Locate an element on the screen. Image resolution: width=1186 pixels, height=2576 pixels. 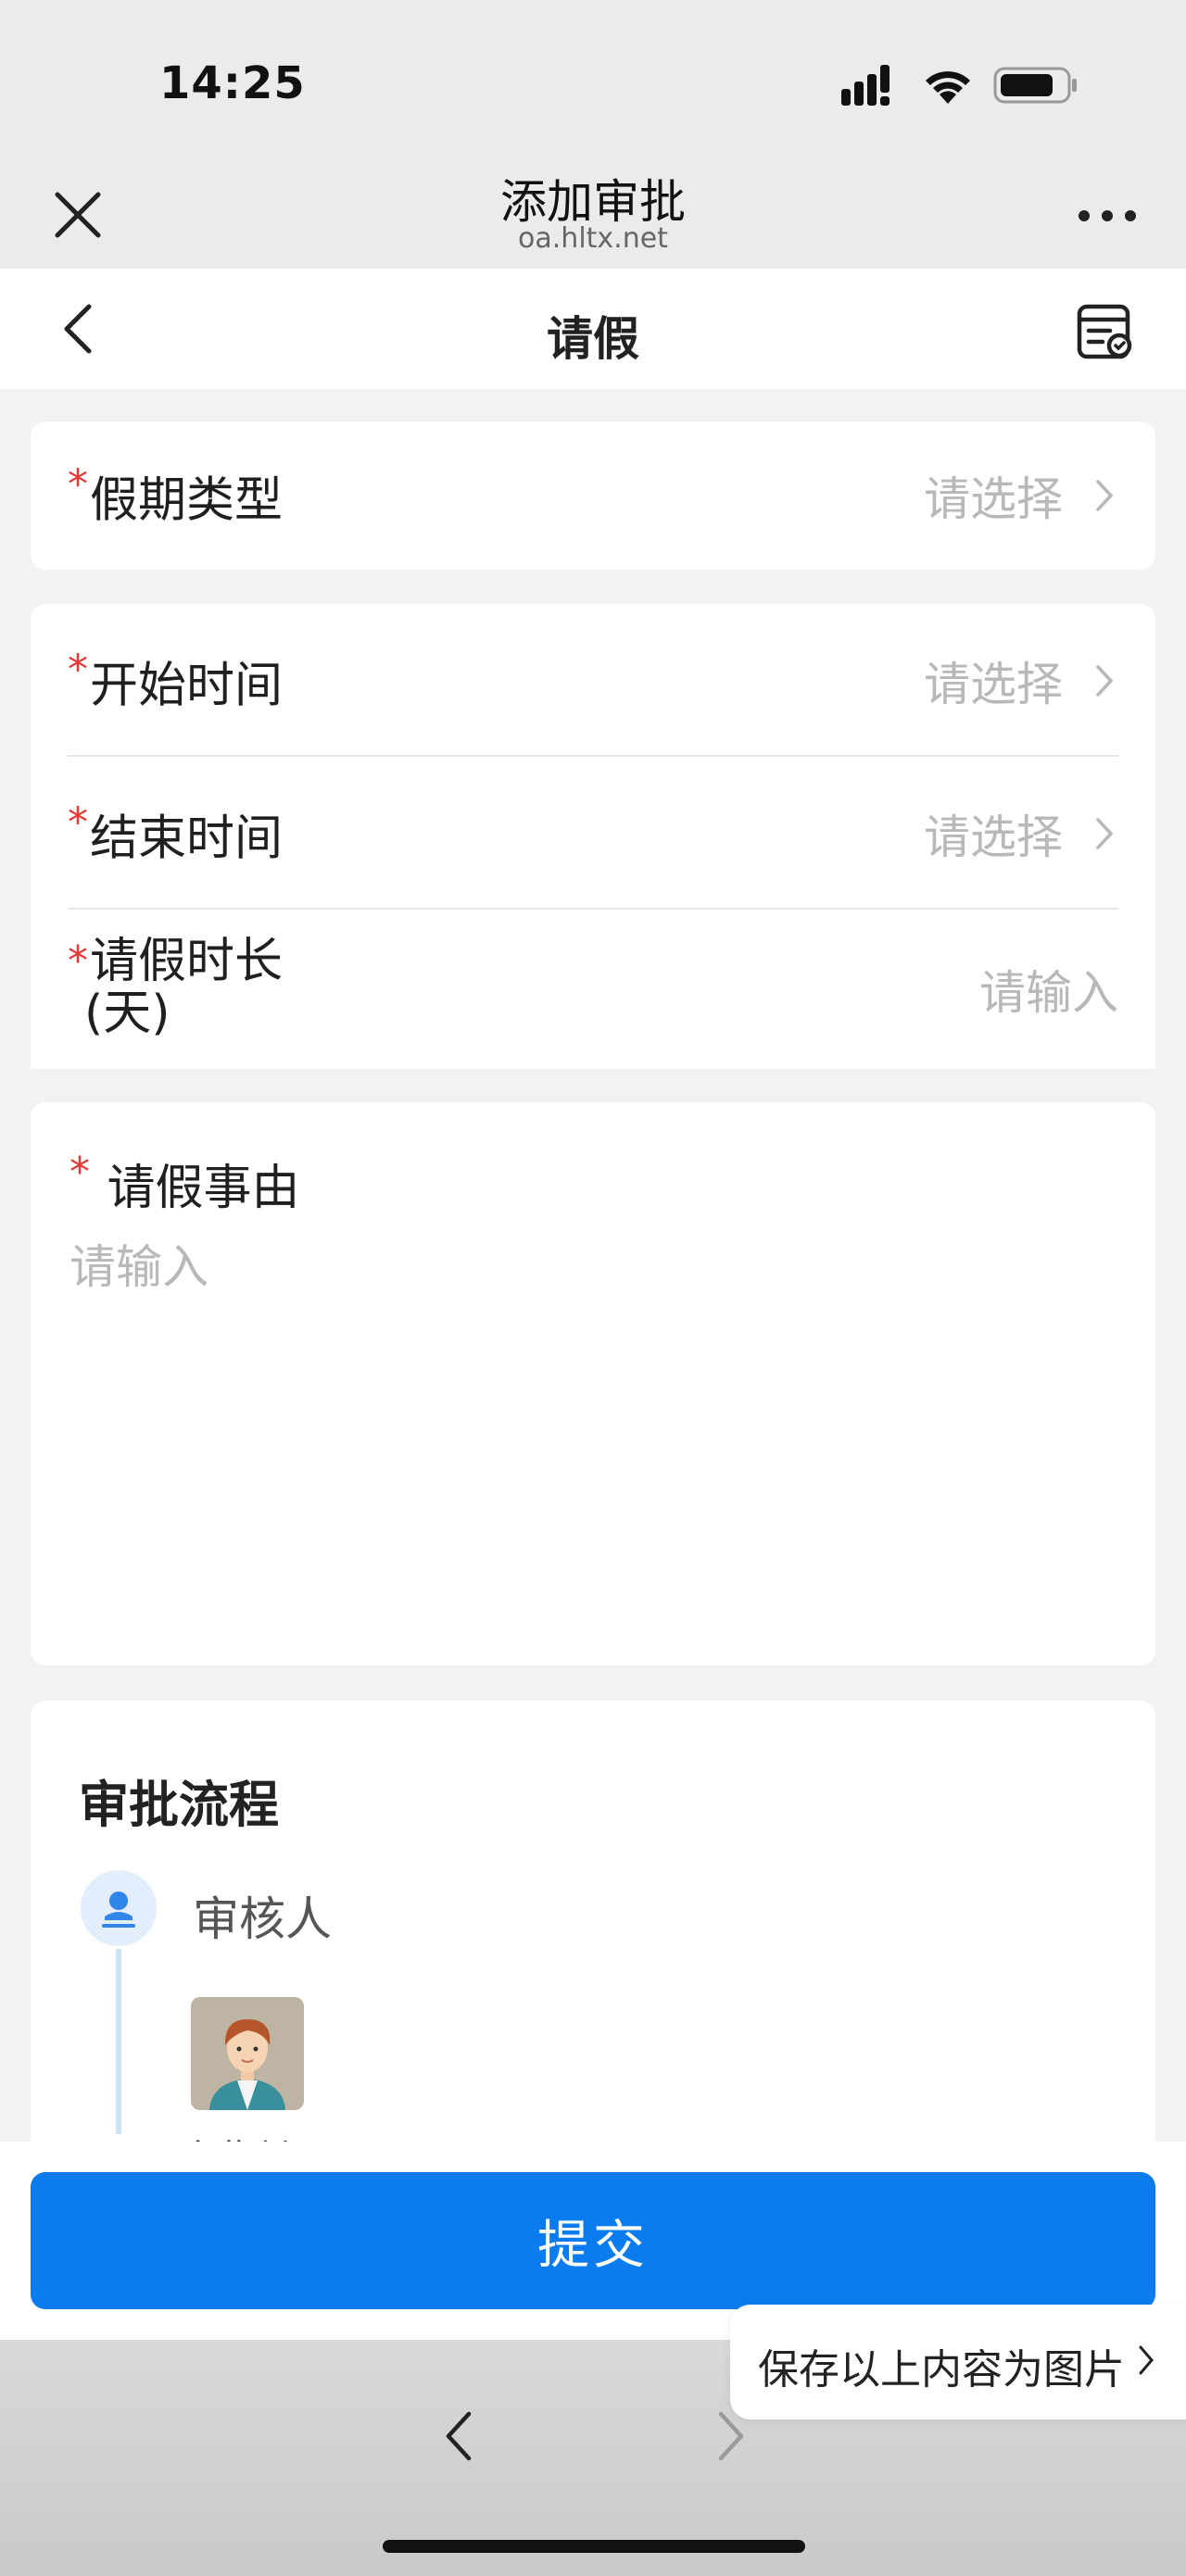
reviewer-node-icon is located at coordinates (119, 1908).